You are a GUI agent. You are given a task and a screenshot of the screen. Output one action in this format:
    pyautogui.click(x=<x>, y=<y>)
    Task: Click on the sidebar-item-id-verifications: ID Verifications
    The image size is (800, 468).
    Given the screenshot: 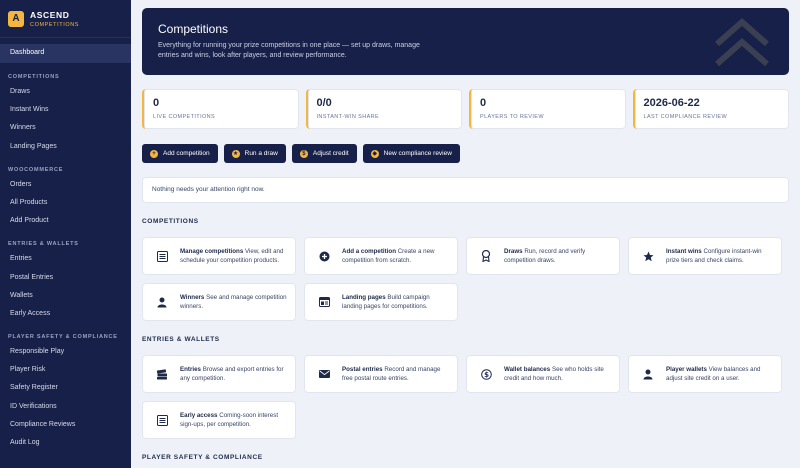 What is the action you would take?
    pyautogui.click(x=65, y=407)
    